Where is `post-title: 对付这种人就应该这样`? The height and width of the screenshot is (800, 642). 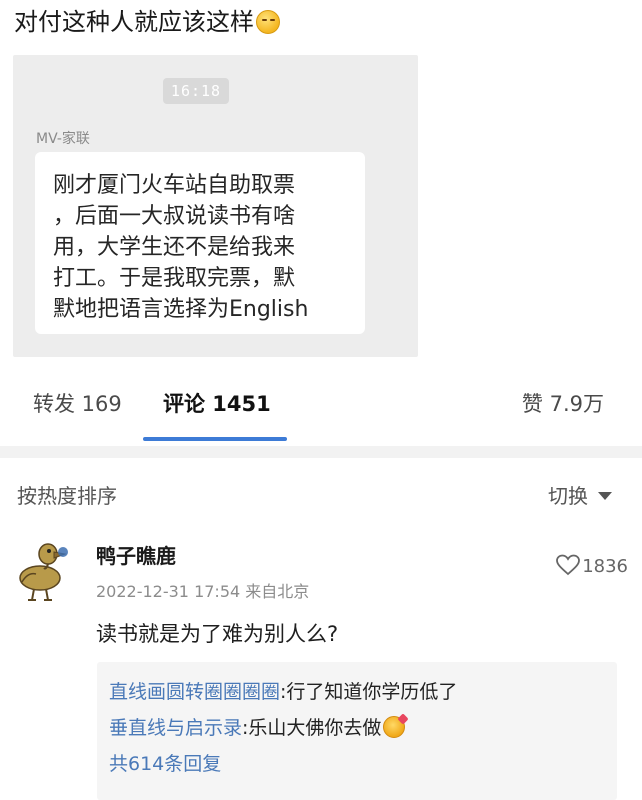
post-title: 对付这种人就应该这样 is located at coordinates (147, 22).